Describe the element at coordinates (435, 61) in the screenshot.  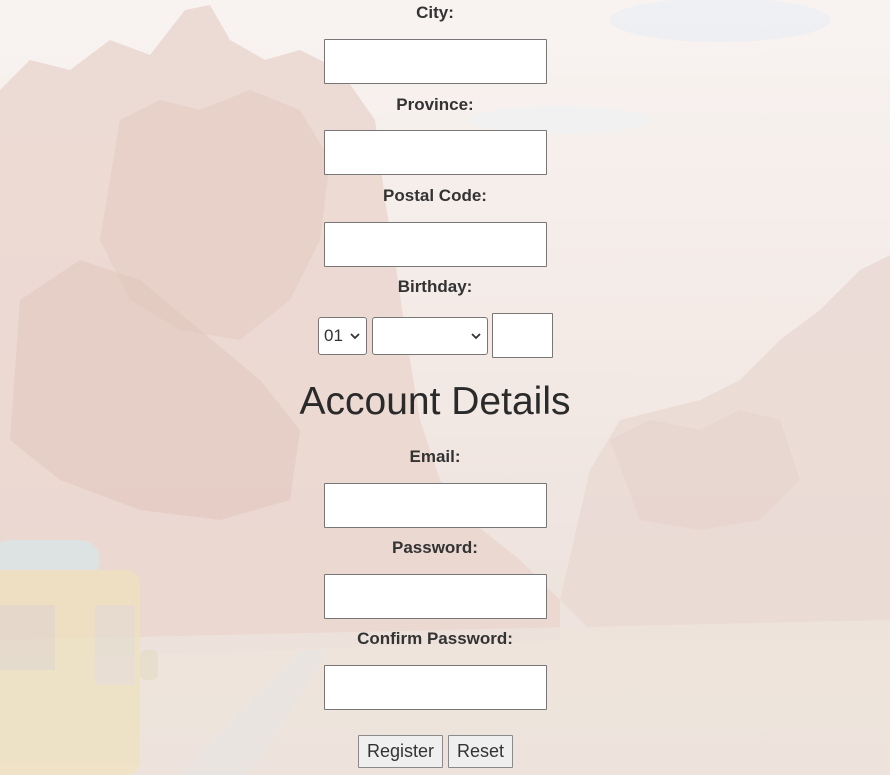
I see `city-input` at that location.